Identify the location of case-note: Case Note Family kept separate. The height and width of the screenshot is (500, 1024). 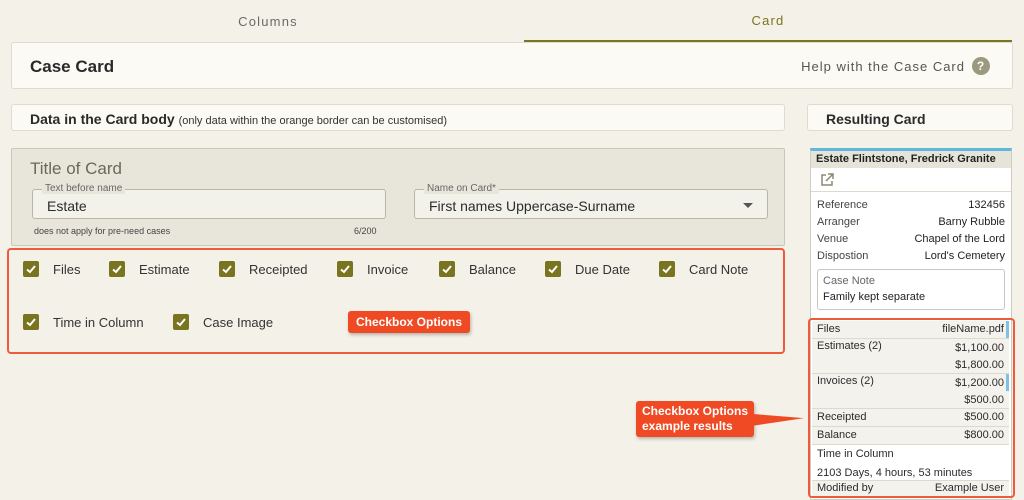
(911, 289).